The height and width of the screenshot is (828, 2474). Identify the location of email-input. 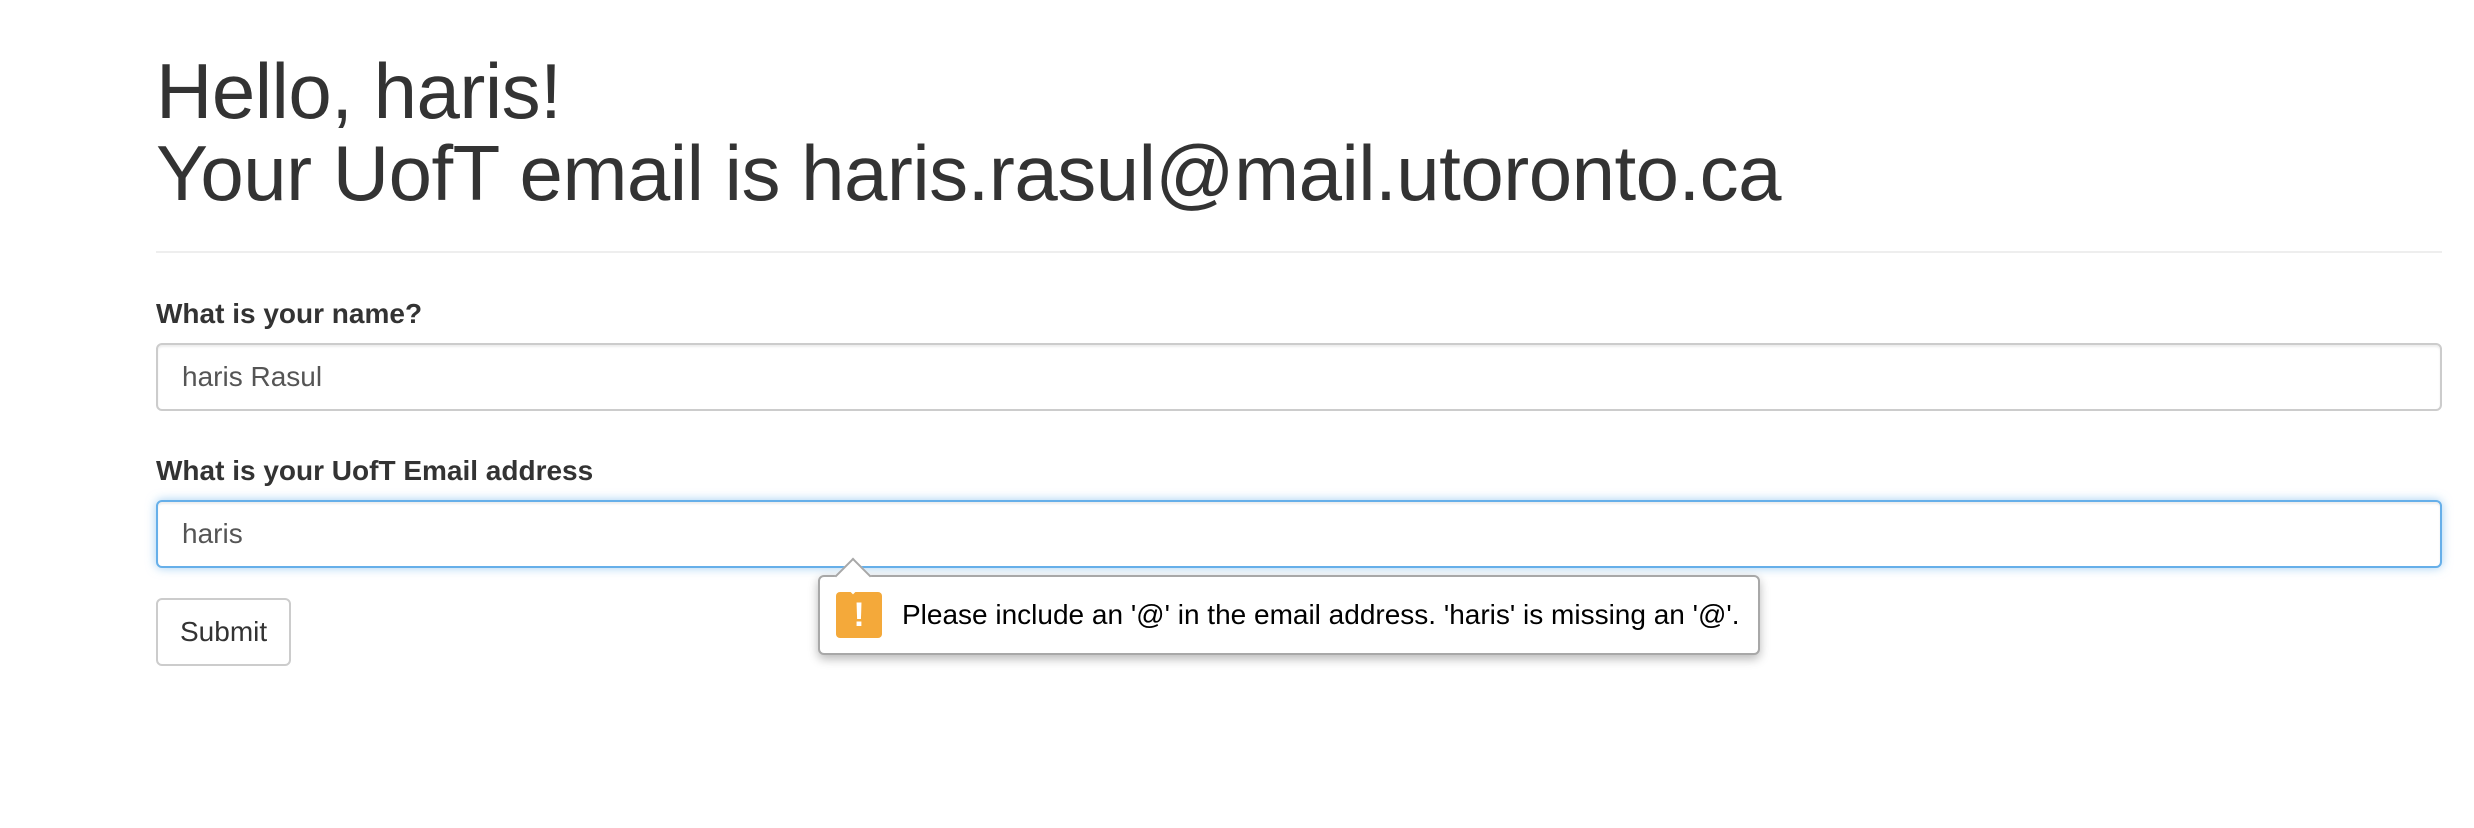
(1299, 534).